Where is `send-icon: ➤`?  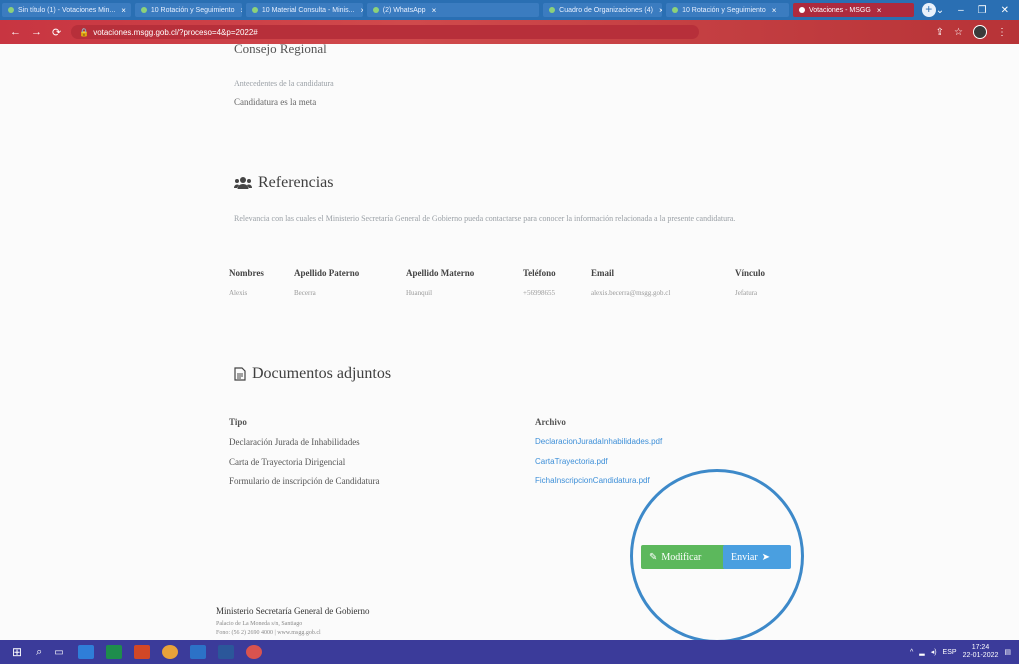
send-icon: ➤ is located at coordinates (766, 557).